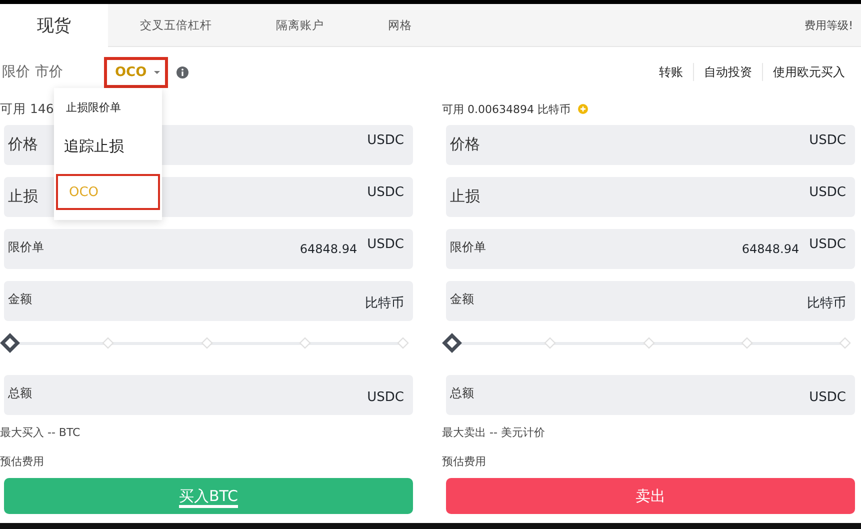 The image size is (861, 529). I want to click on tab: 现货, so click(54, 25).